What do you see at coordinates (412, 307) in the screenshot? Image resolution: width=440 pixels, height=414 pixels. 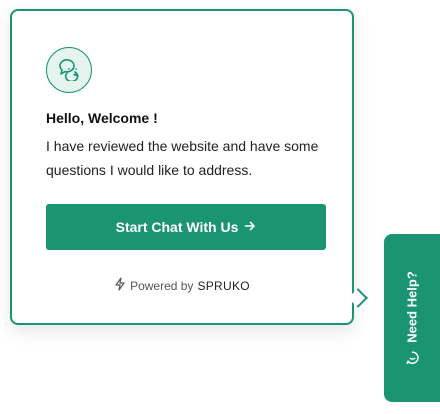 I see `need-help-label: Need Help?` at bounding box center [412, 307].